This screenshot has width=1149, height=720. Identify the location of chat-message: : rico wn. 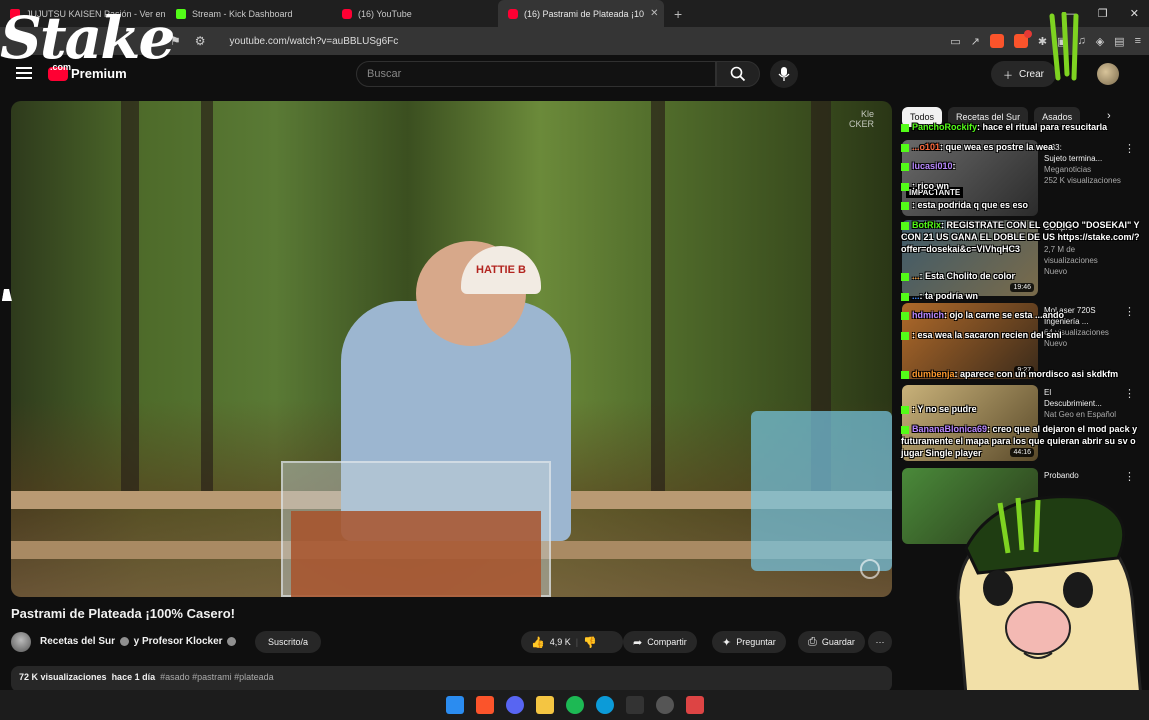
(1025, 186).